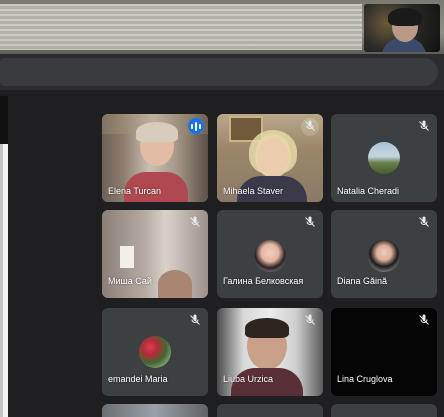 The image size is (444, 417). What do you see at coordinates (181, 27) in the screenshot?
I see `background-blinds` at bounding box center [181, 27].